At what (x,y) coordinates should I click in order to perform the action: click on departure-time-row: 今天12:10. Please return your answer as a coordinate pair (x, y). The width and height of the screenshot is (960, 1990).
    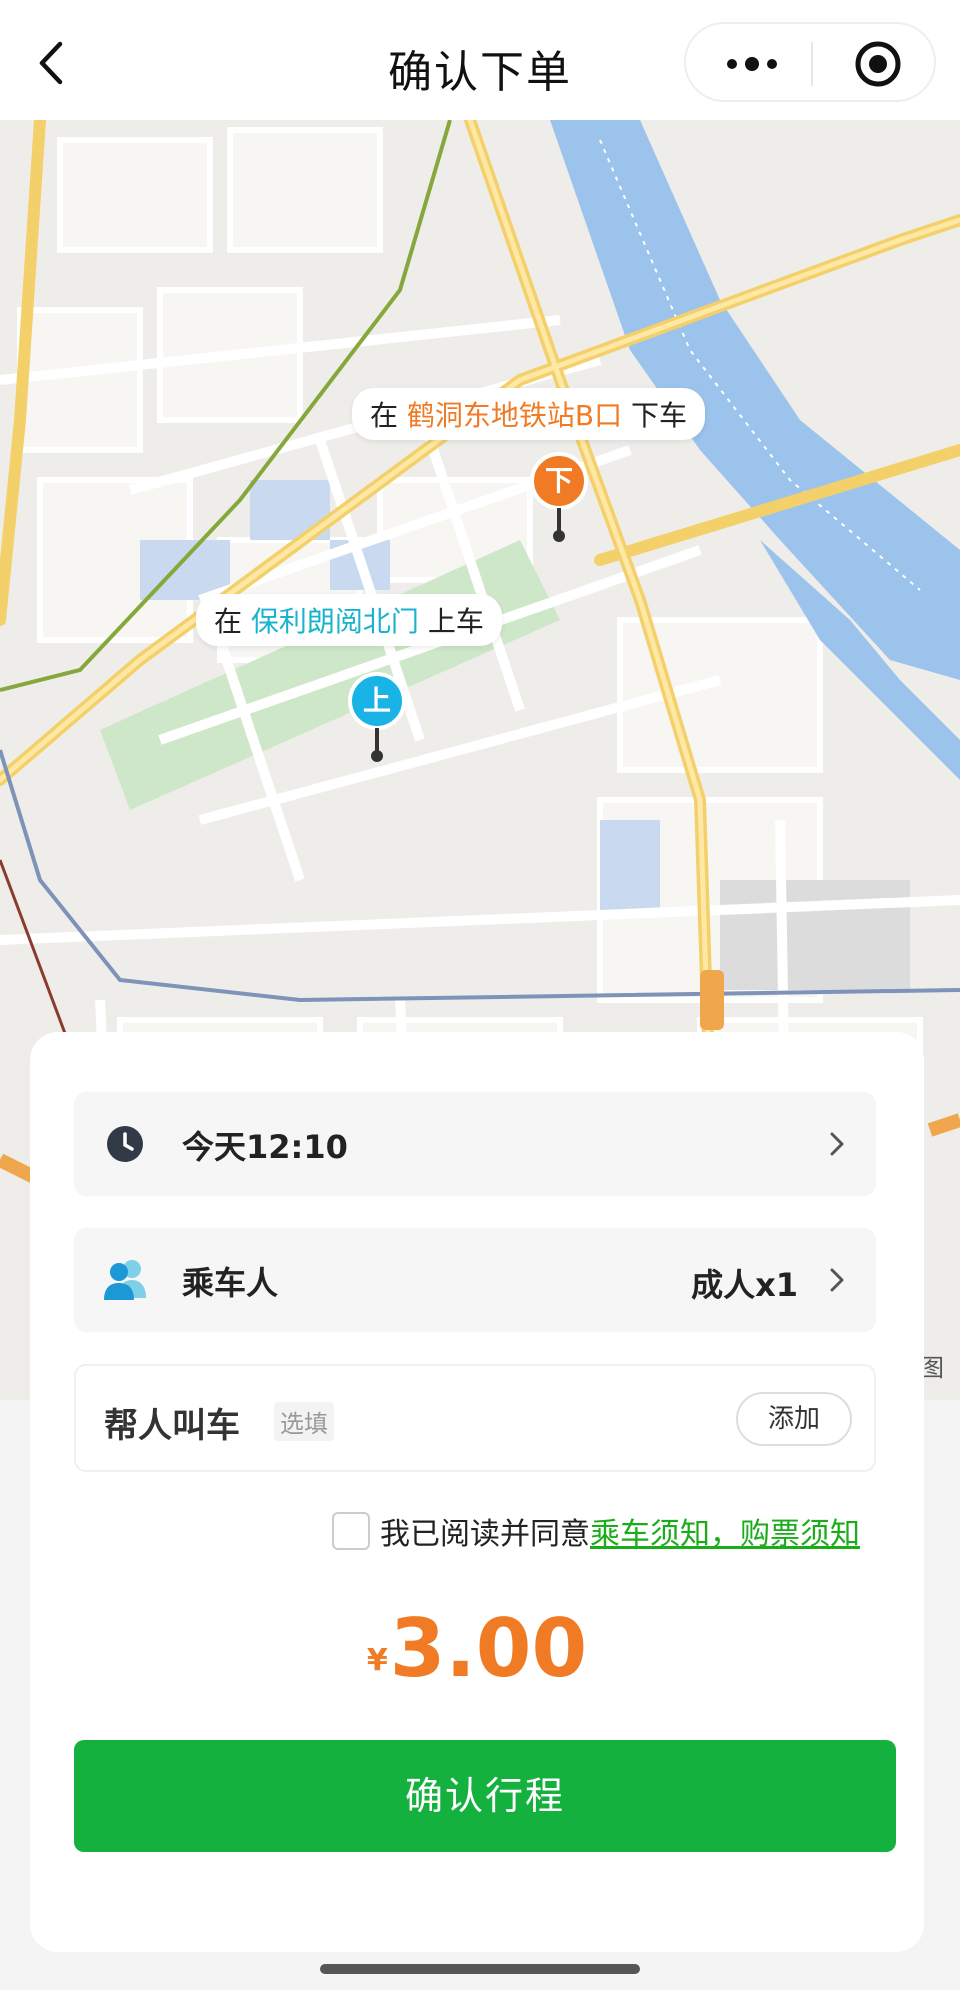
    Looking at the image, I should click on (475, 1144).